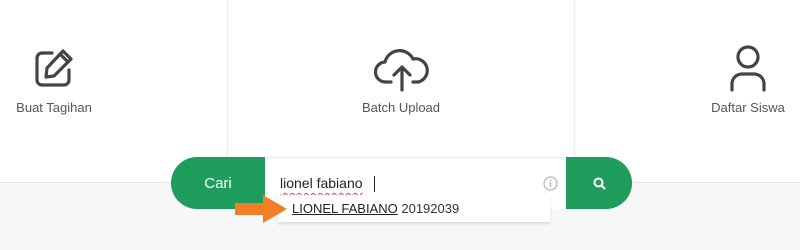  Describe the element at coordinates (345, 208) in the screenshot. I see `suggestion-name: LIONEL FABIANO` at that location.